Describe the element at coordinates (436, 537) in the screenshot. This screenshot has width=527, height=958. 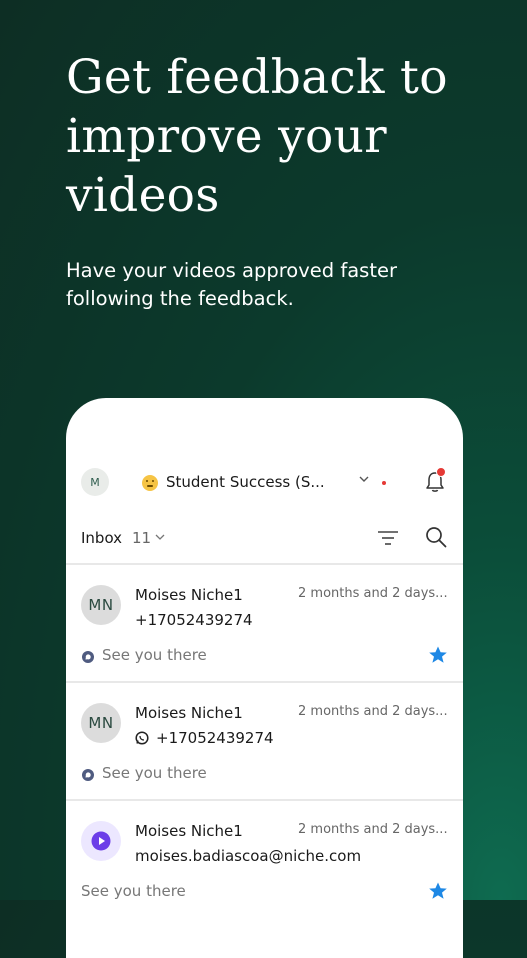
I see `search-icon` at that location.